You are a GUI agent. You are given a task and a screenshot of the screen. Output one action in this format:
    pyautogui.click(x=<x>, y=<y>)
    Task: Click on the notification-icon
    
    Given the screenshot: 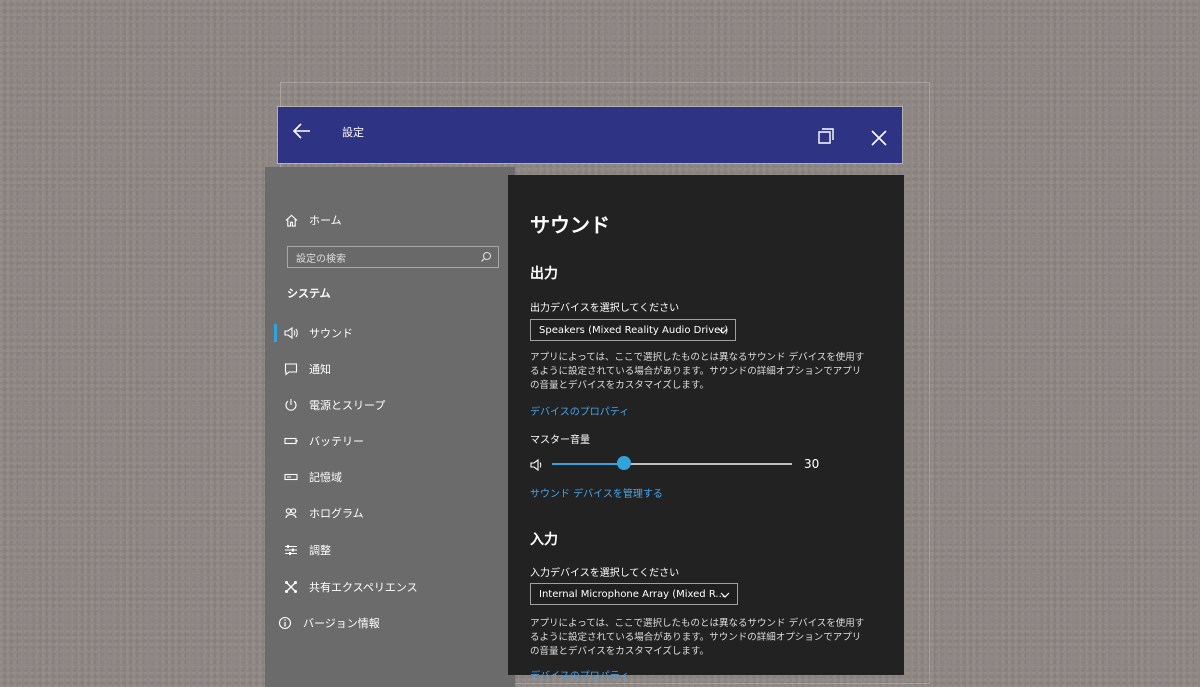 What is the action you would take?
    pyautogui.click(x=291, y=369)
    